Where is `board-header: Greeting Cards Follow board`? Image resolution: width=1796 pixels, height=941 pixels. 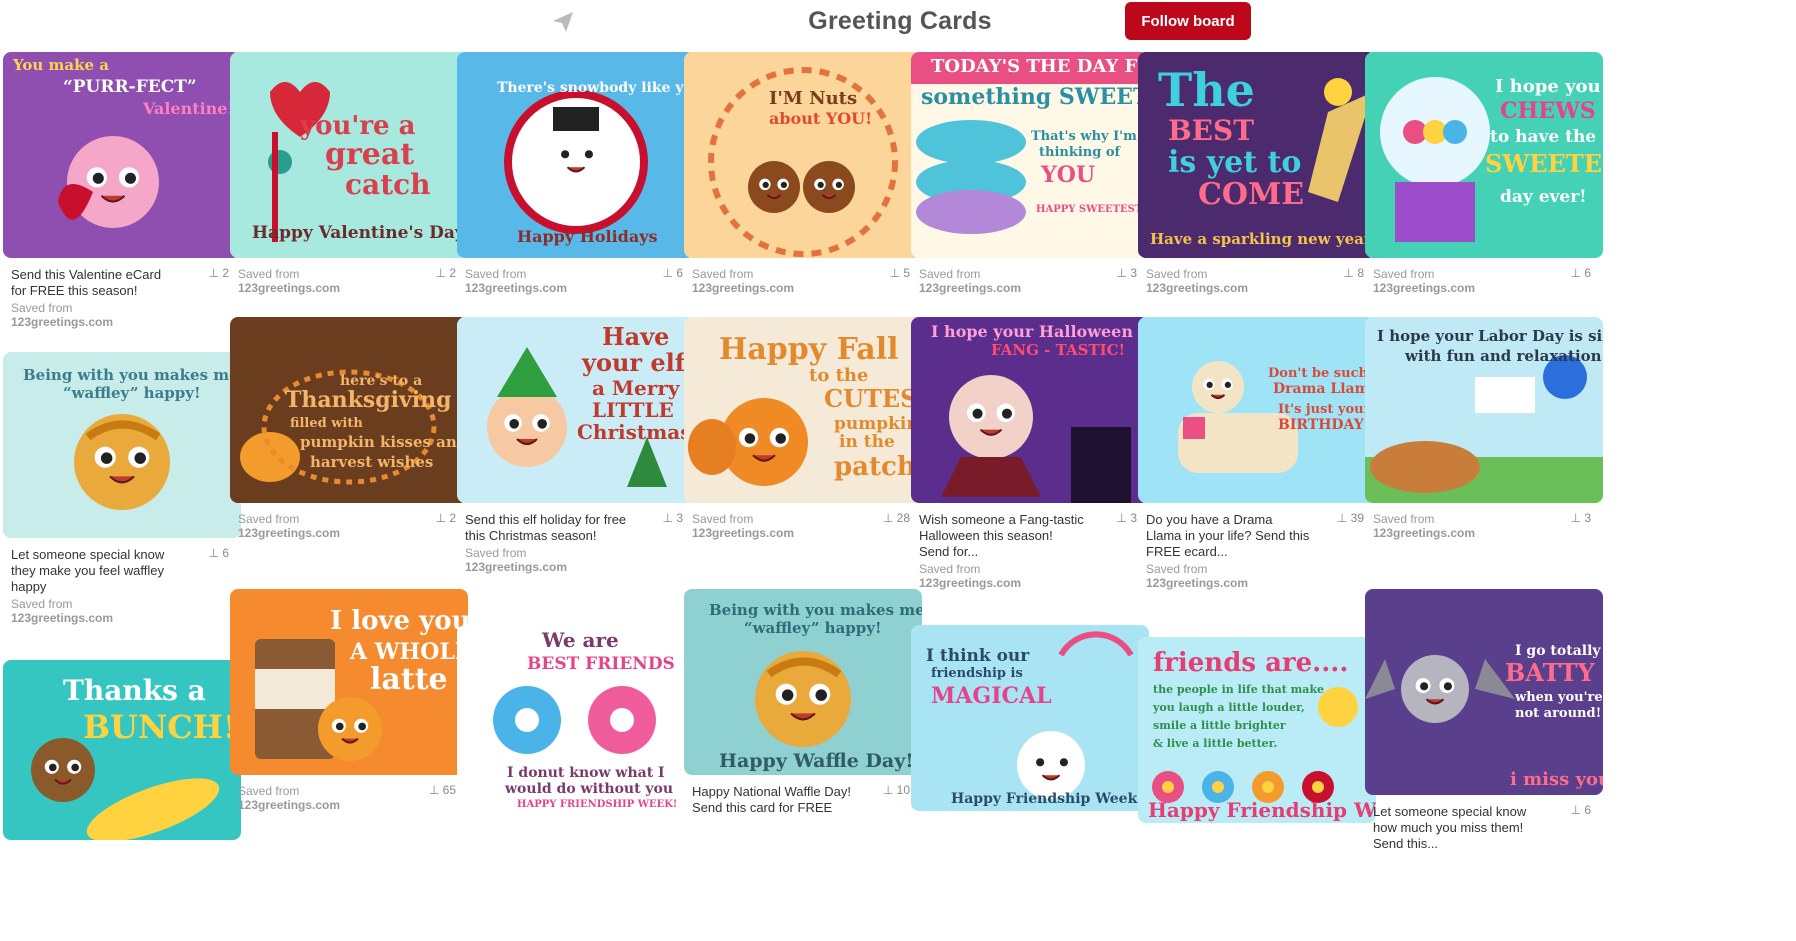
board-header: Greeting Cards Follow board is located at coordinates (898, 23).